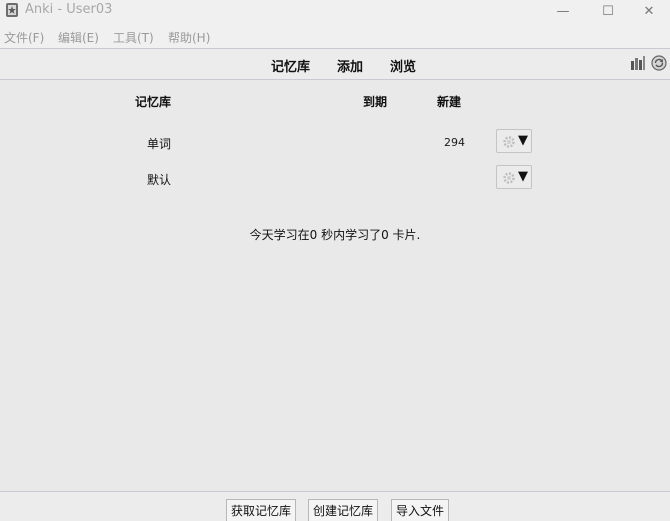 The image size is (670, 521). I want to click on deck-name-link: 单词, so click(159, 143).